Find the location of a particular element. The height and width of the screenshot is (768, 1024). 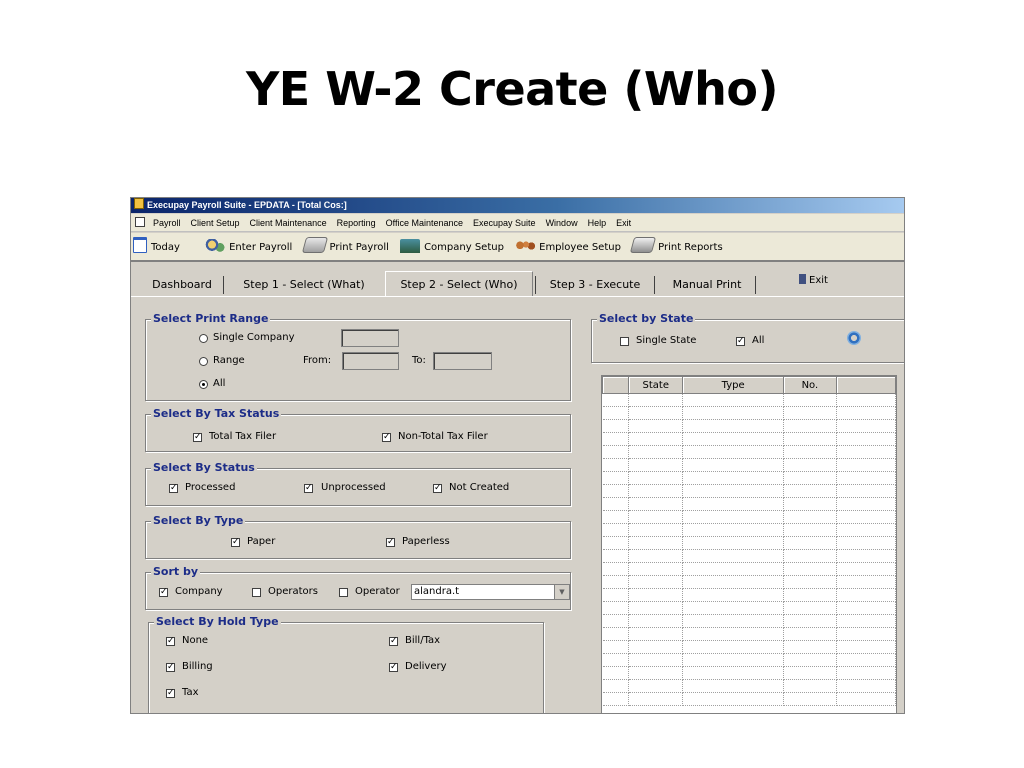

paper-checkbox: ✓ is located at coordinates (235, 542).